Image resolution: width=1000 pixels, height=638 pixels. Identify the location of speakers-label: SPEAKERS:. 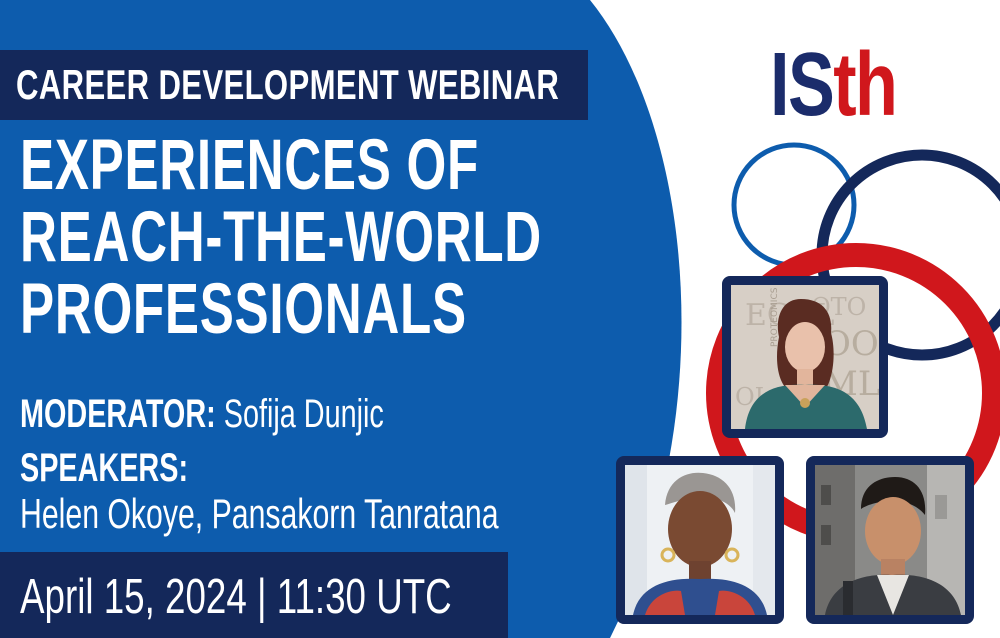
(104, 468).